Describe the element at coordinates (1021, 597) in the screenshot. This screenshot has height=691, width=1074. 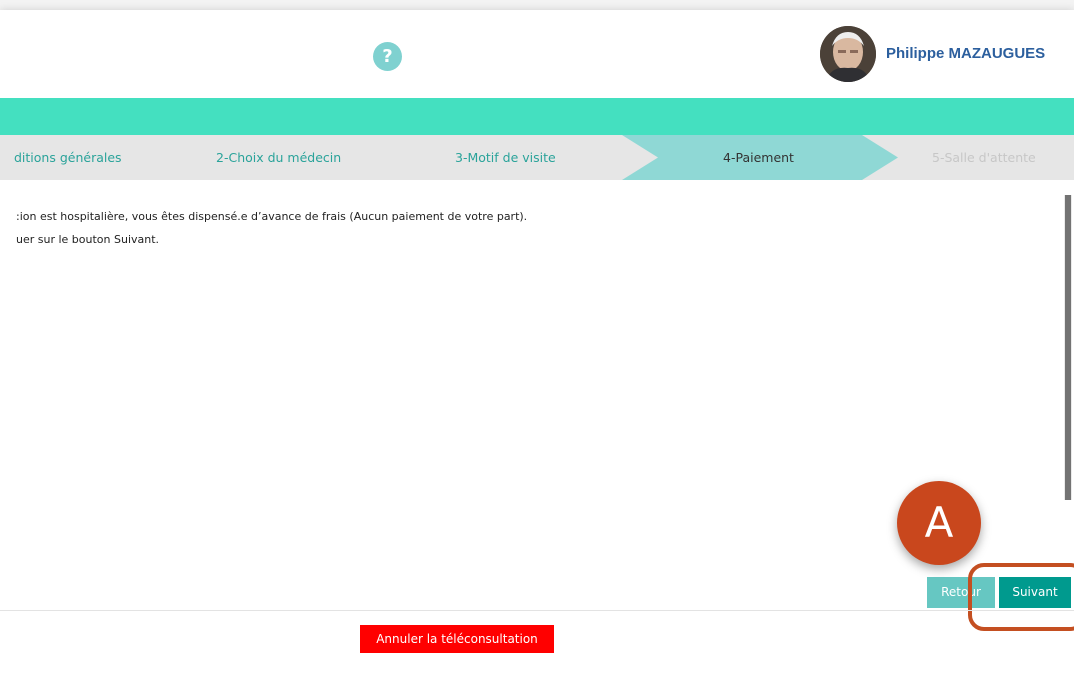
I see `next-button-highlight` at that location.